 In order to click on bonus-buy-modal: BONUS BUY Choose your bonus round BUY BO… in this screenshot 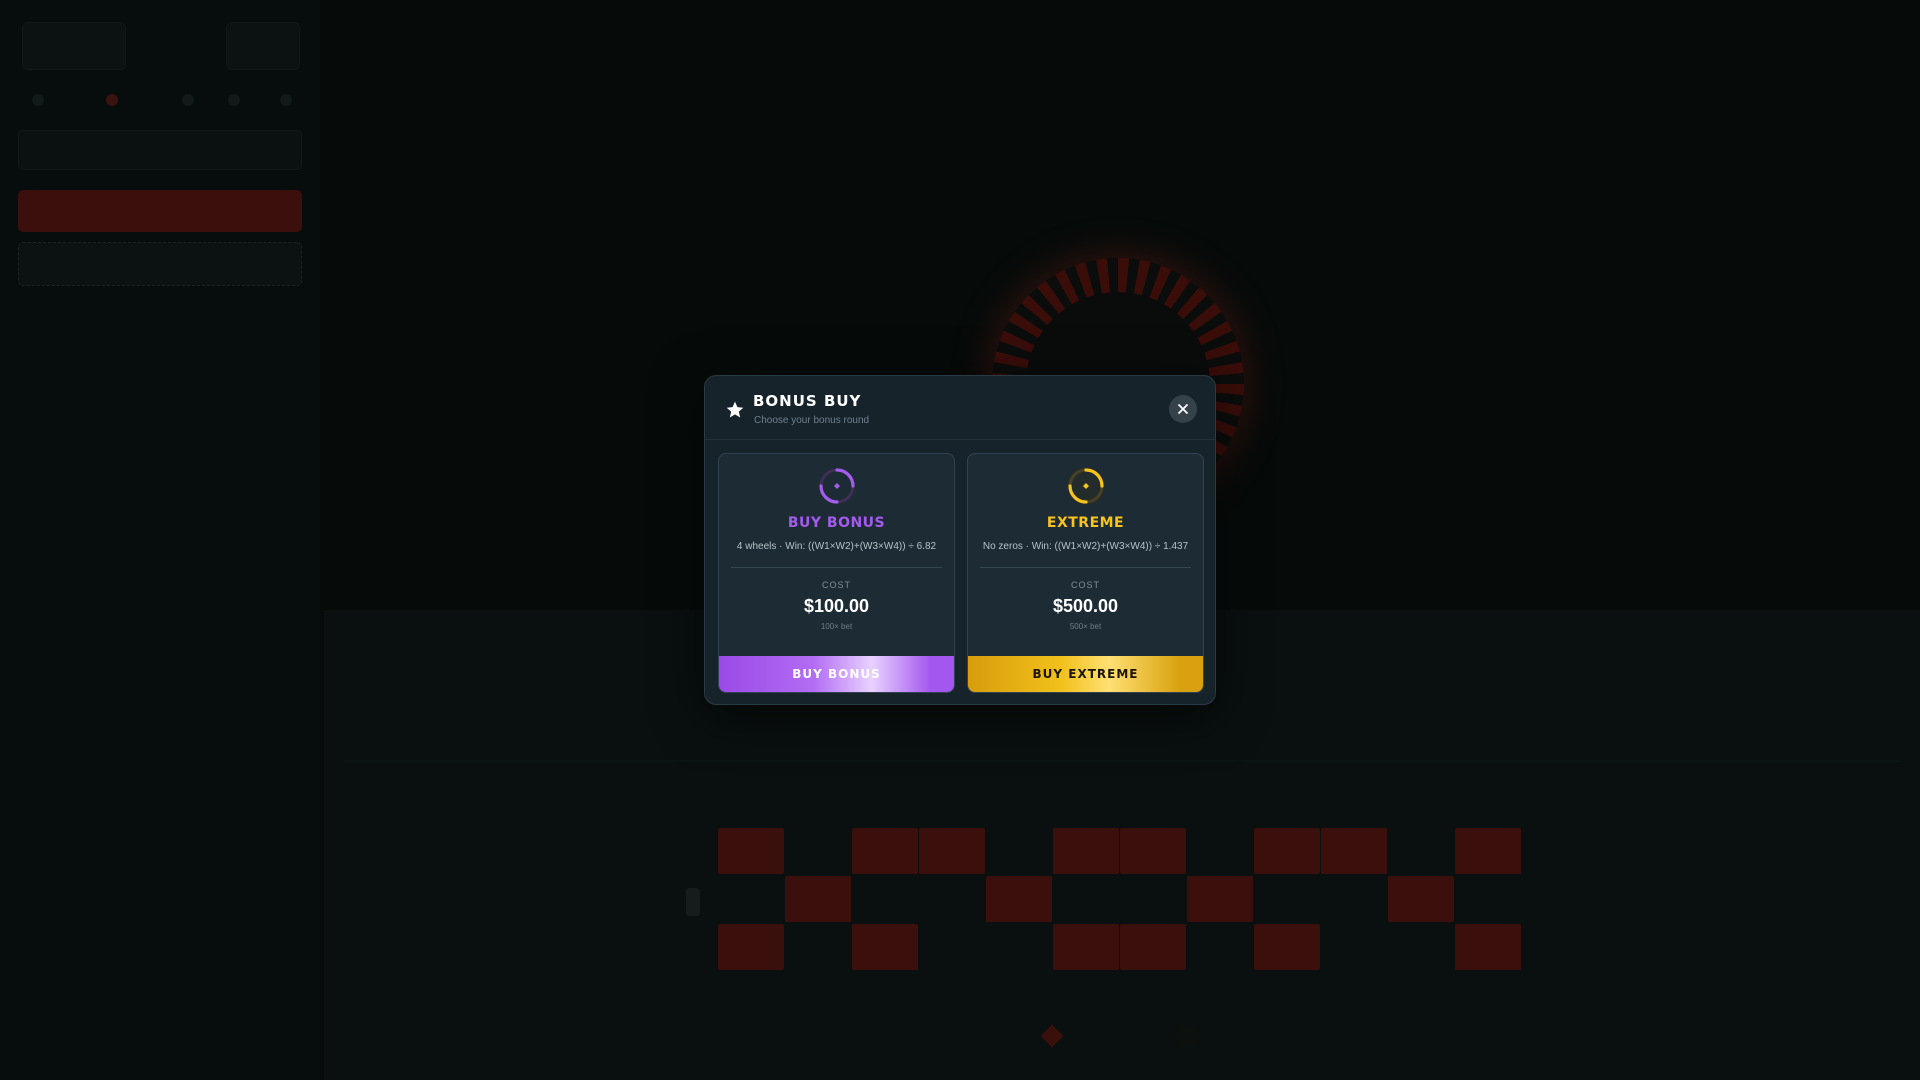, I will do `click(960, 540)`.